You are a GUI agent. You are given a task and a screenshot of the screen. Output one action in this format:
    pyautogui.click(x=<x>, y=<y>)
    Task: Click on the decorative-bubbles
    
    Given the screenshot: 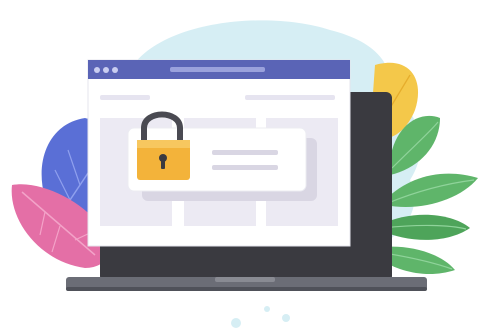 What is the action you would take?
    pyautogui.click(x=260, y=317)
    